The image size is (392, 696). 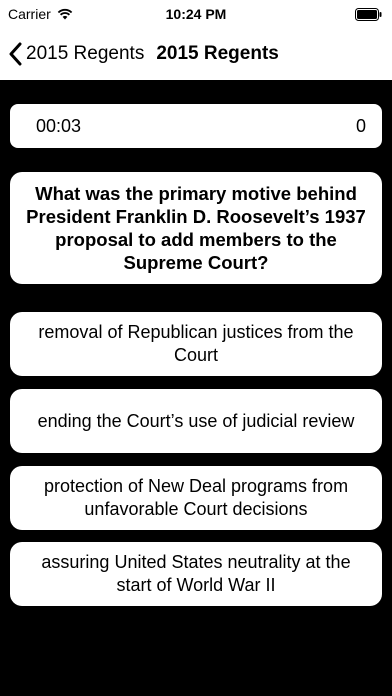 I want to click on back-button-label: 2015 Regents, so click(x=85, y=53).